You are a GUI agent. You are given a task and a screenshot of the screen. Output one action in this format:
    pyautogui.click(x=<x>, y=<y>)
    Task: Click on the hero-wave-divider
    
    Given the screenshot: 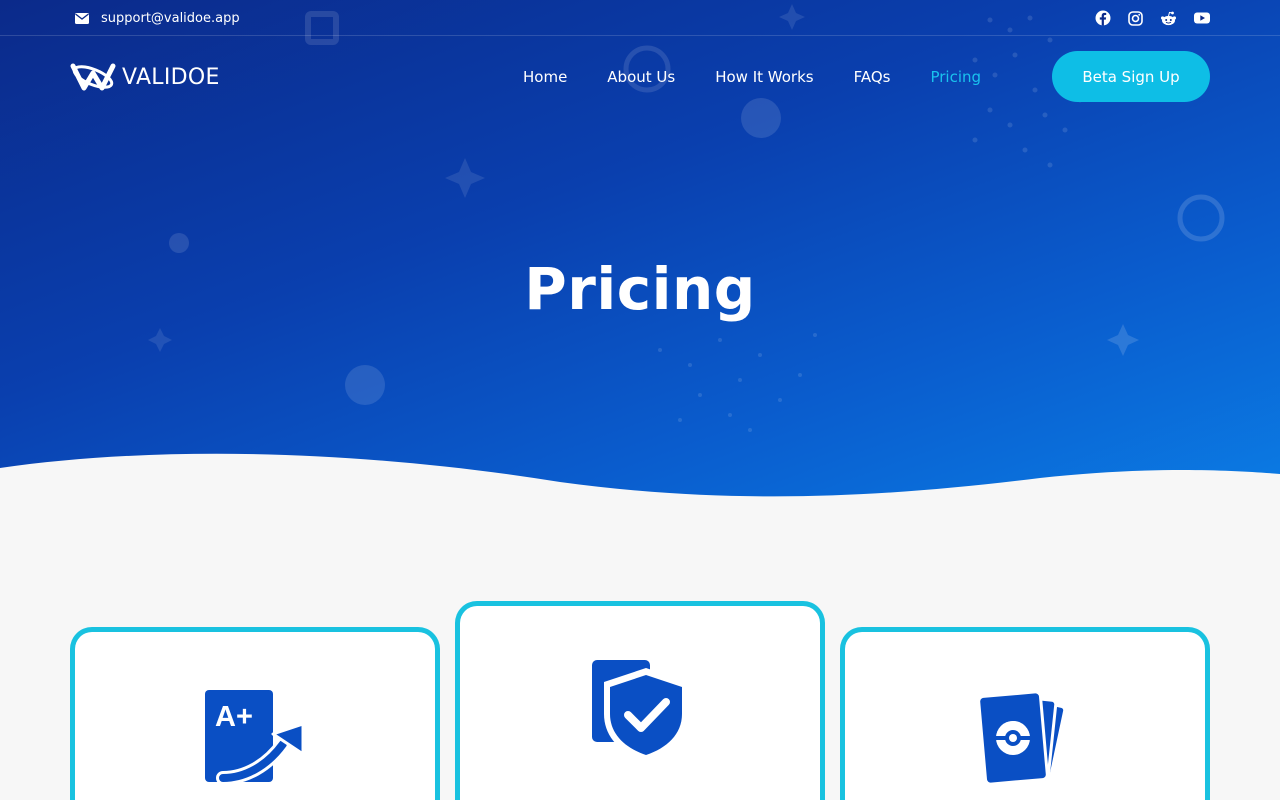 What is the action you would take?
    pyautogui.click(x=640, y=496)
    